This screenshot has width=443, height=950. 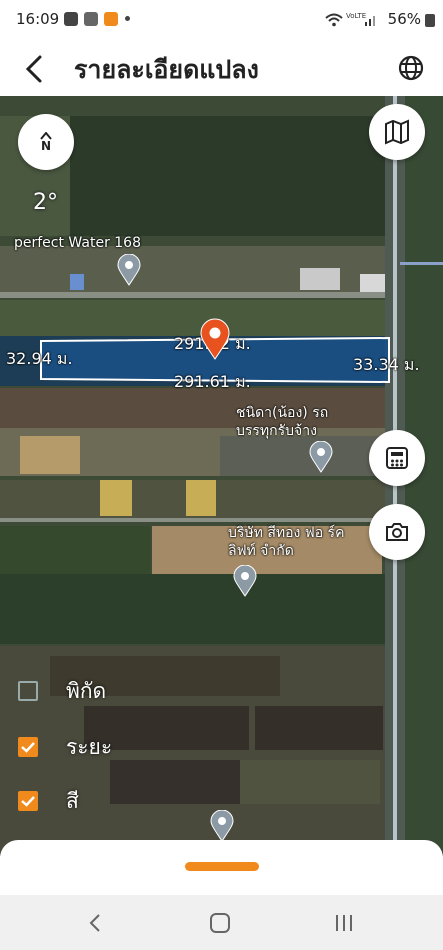 I want to click on compass-icon: N, so click(x=46, y=142).